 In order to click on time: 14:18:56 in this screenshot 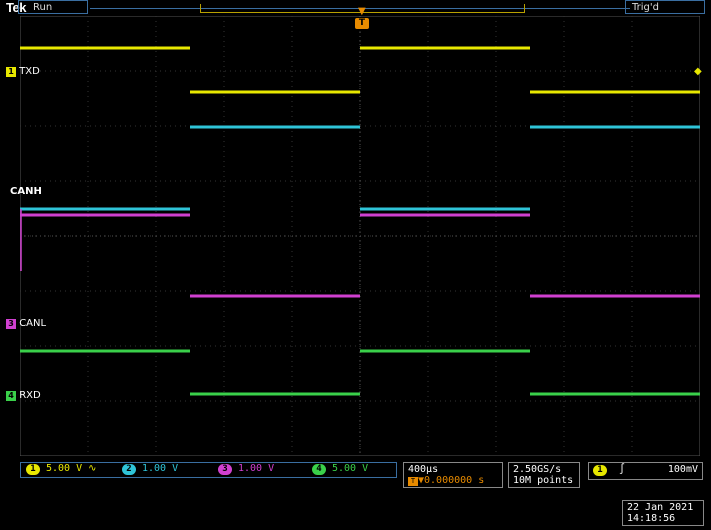, I will do `click(651, 518)`.